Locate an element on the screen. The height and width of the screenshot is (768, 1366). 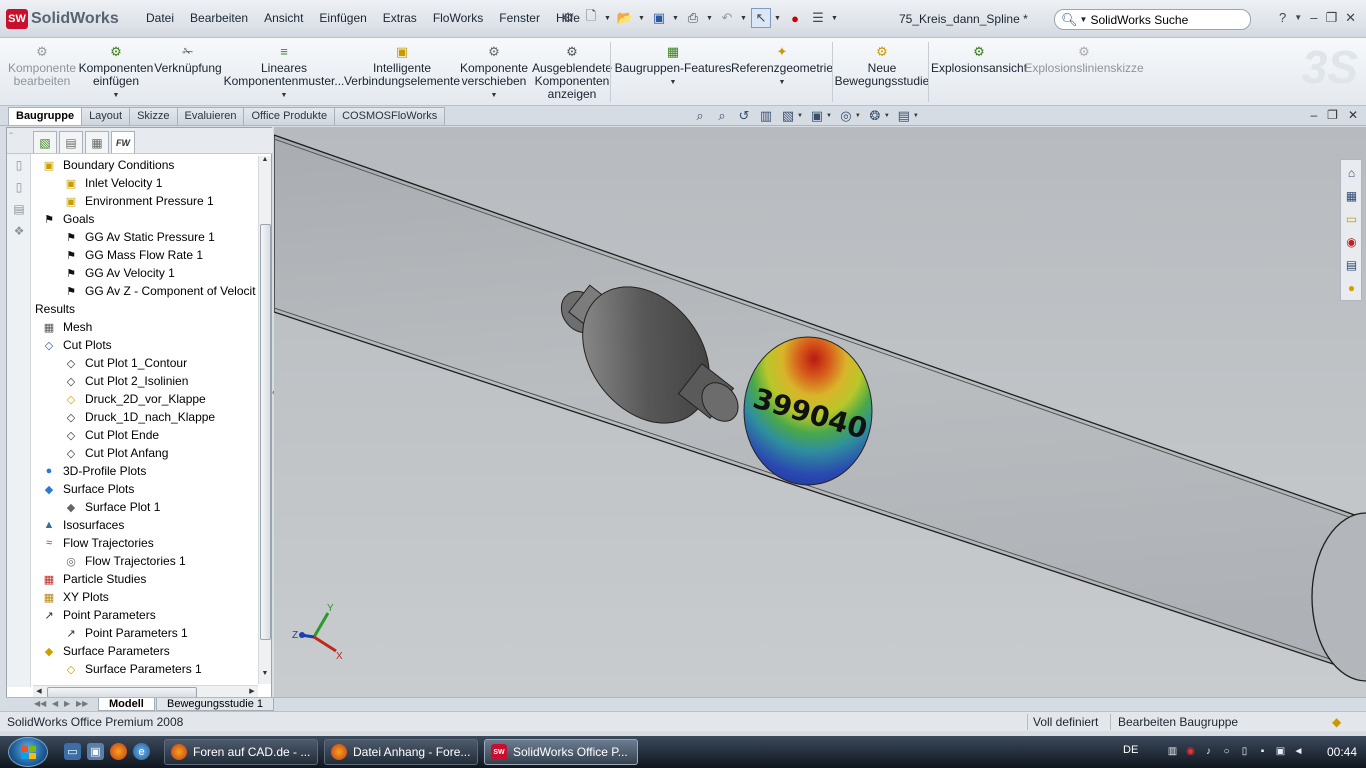
hide-show-items-icon: ◎ is located at coordinates (846, 116).